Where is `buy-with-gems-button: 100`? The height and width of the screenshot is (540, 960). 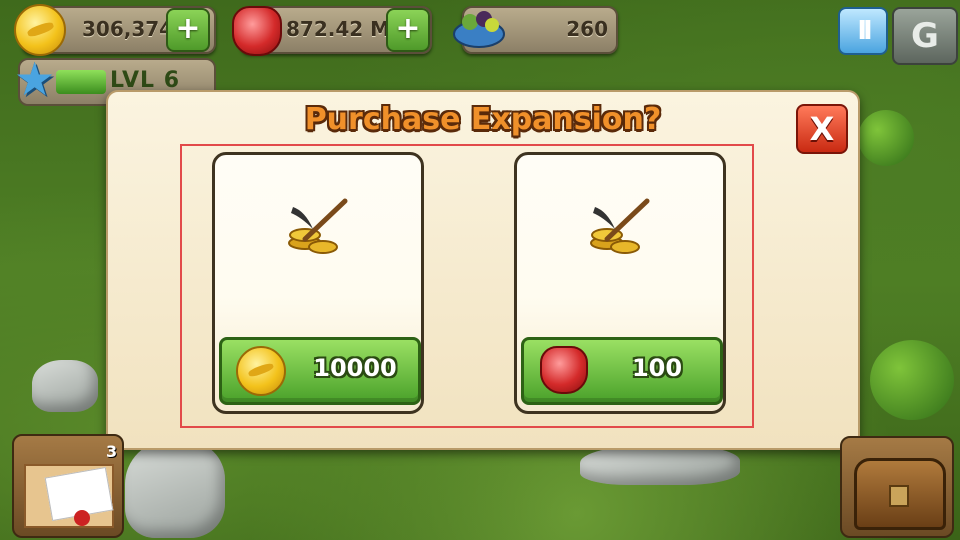
buy-with-gems-button: 100 is located at coordinates (622, 371).